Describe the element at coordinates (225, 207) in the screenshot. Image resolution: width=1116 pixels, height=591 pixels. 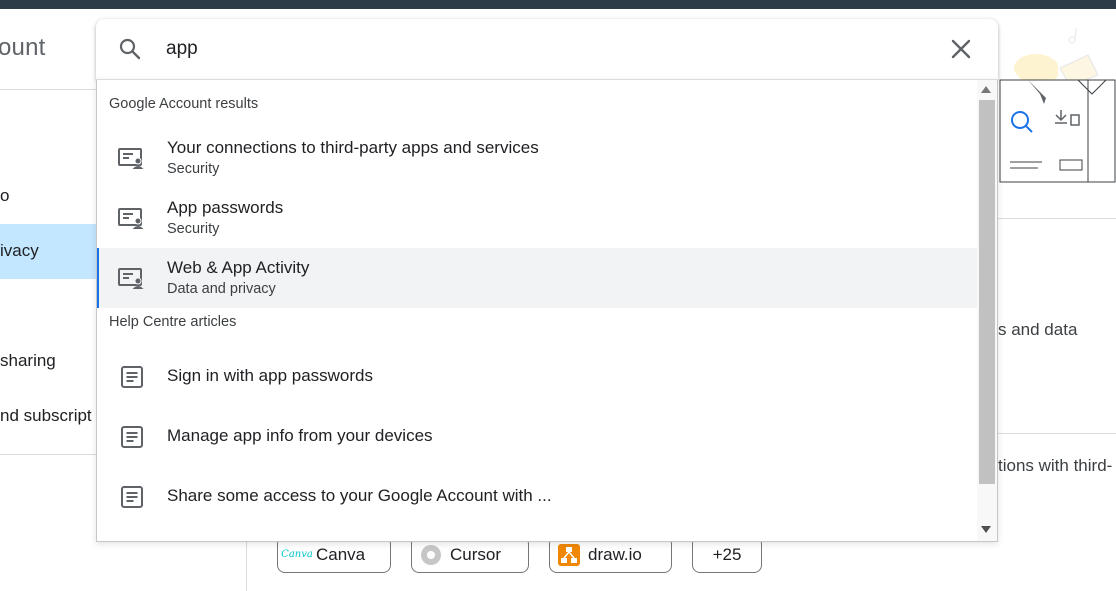
I see `result-title: App passwords` at that location.